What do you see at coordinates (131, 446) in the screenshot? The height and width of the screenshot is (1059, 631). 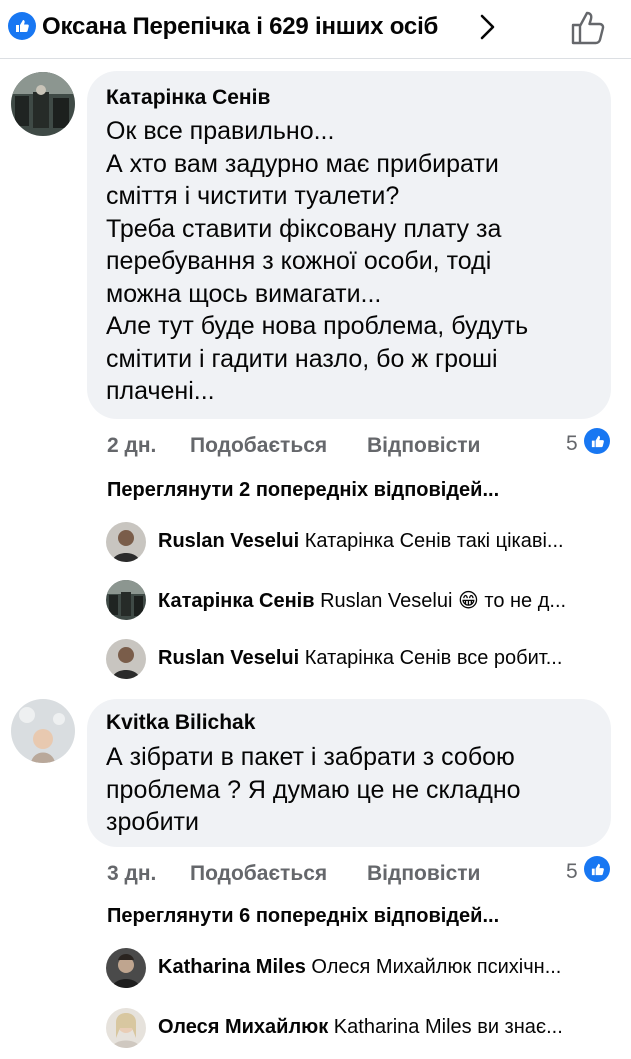 I see `comment-time: 2 дн.` at bounding box center [131, 446].